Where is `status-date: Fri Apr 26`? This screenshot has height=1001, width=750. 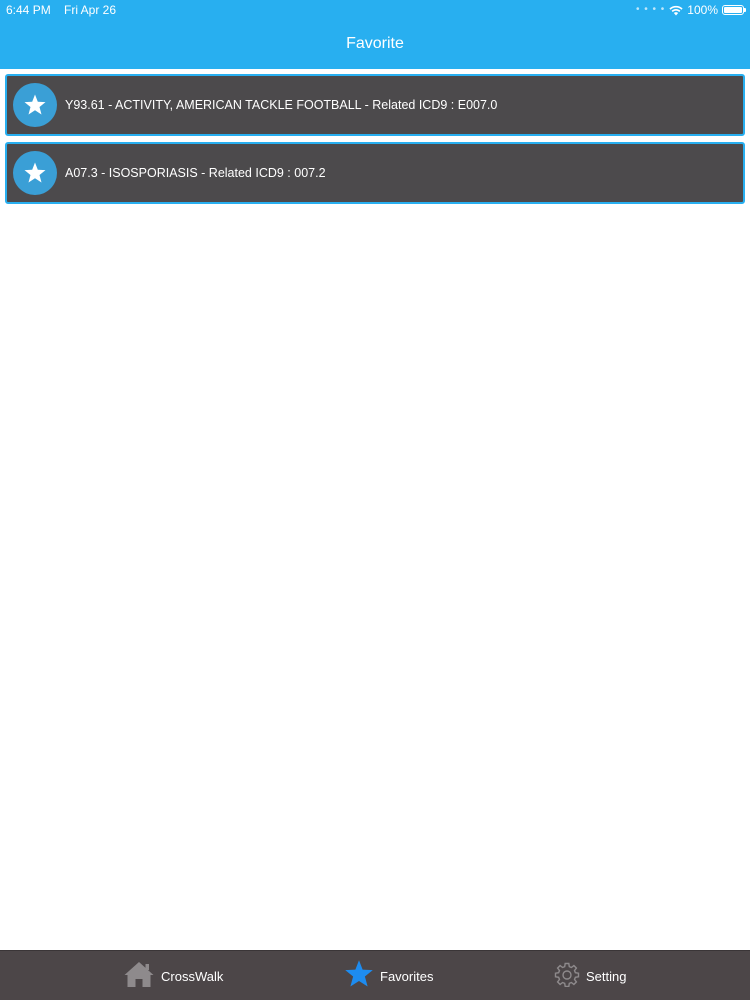
status-date: Fri Apr 26 is located at coordinates (90, 10).